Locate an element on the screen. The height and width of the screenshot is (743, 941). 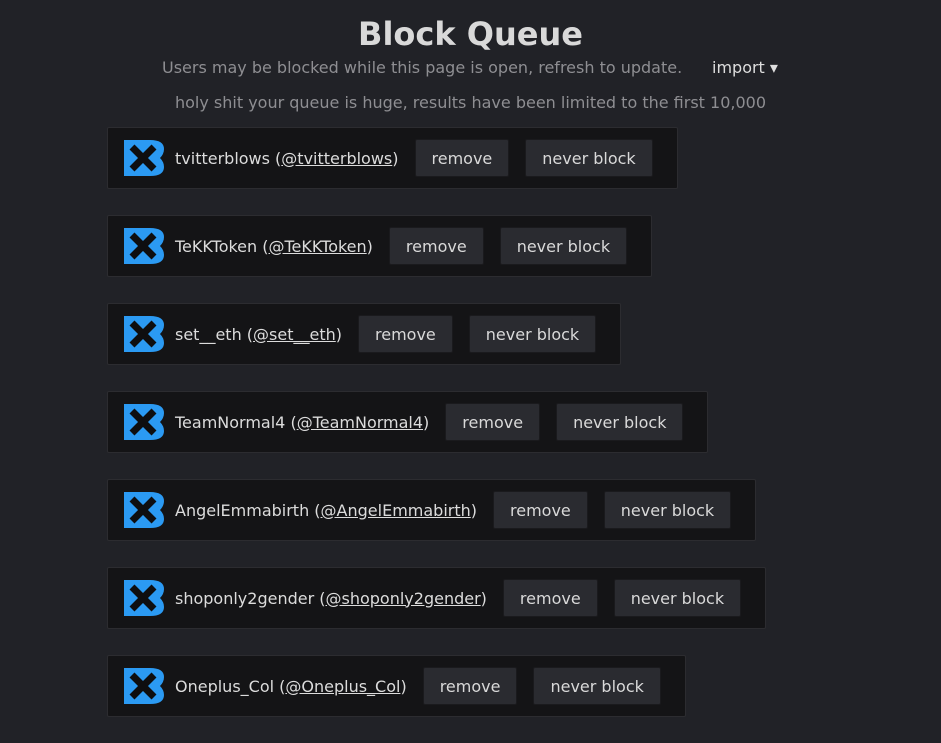
user-handle-link: @set__eth is located at coordinates (294, 334).